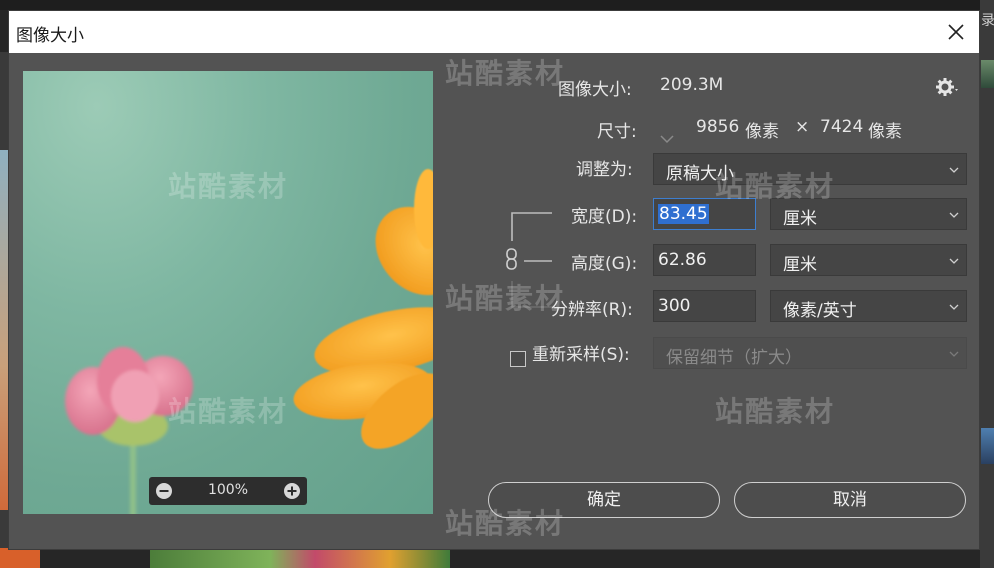 This screenshot has width=994, height=568. Describe the element at coordinates (762, 132) in the screenshot. I see `dimensions-width-unit: 像素` at that location.